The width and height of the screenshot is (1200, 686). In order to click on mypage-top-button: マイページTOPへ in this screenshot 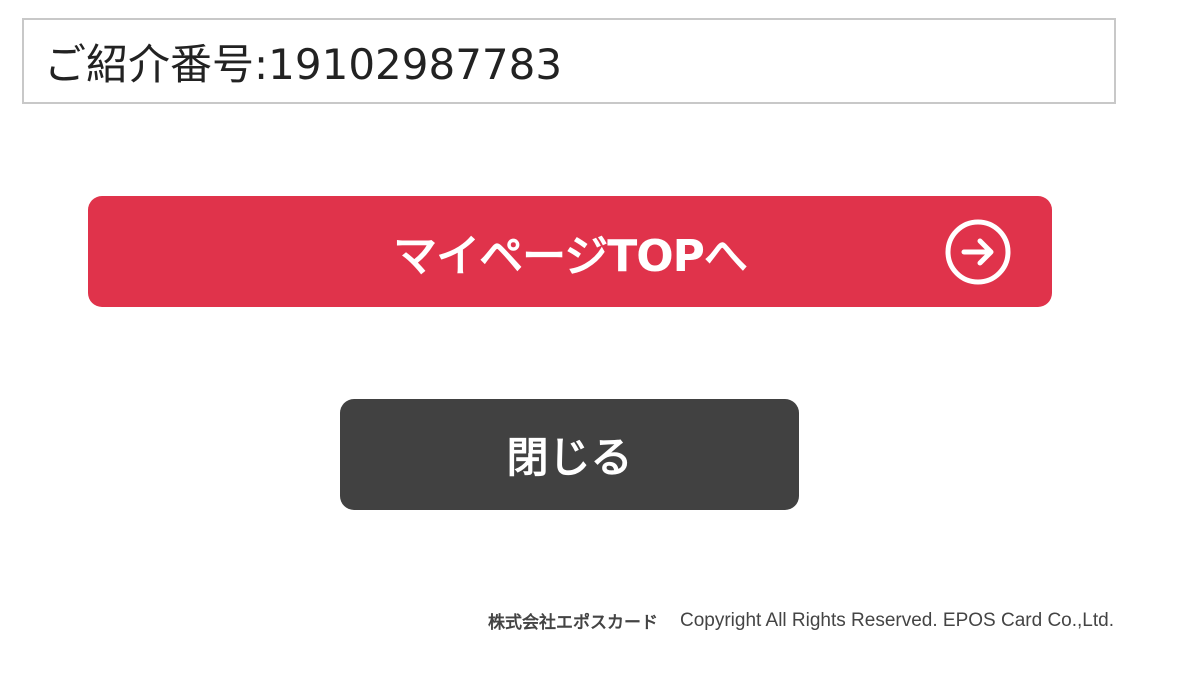, I will do `click(570, 251)`.